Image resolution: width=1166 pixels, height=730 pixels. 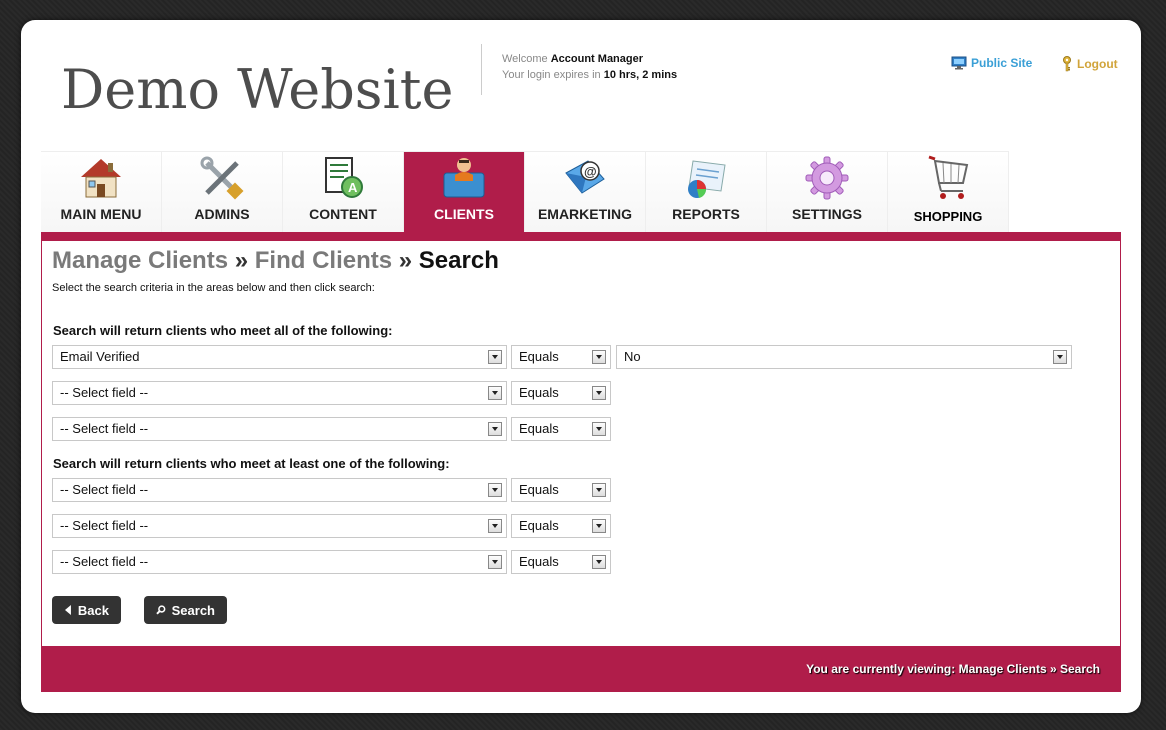 What do you see at coordinates (1002, 63) in the screenshot?
I see `public-site-label: Public Site` at bounding box center [1002, 63].